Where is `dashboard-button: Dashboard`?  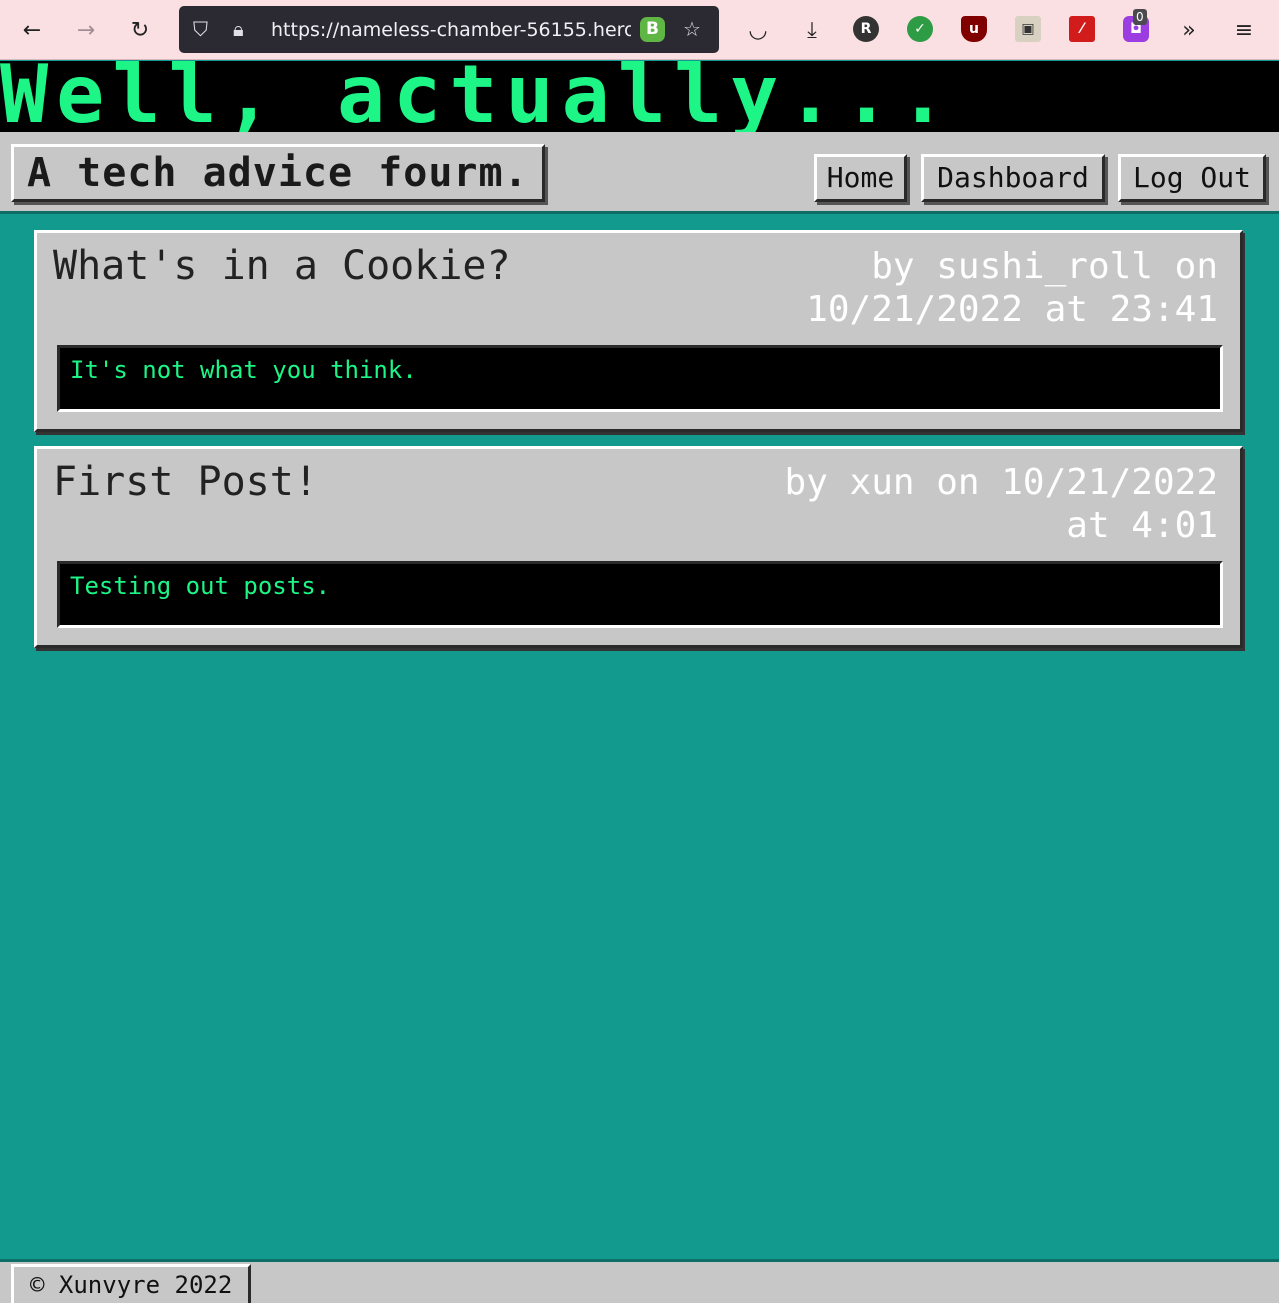
dashboard-button: Dashboard is located at coordinates (1013, 178).